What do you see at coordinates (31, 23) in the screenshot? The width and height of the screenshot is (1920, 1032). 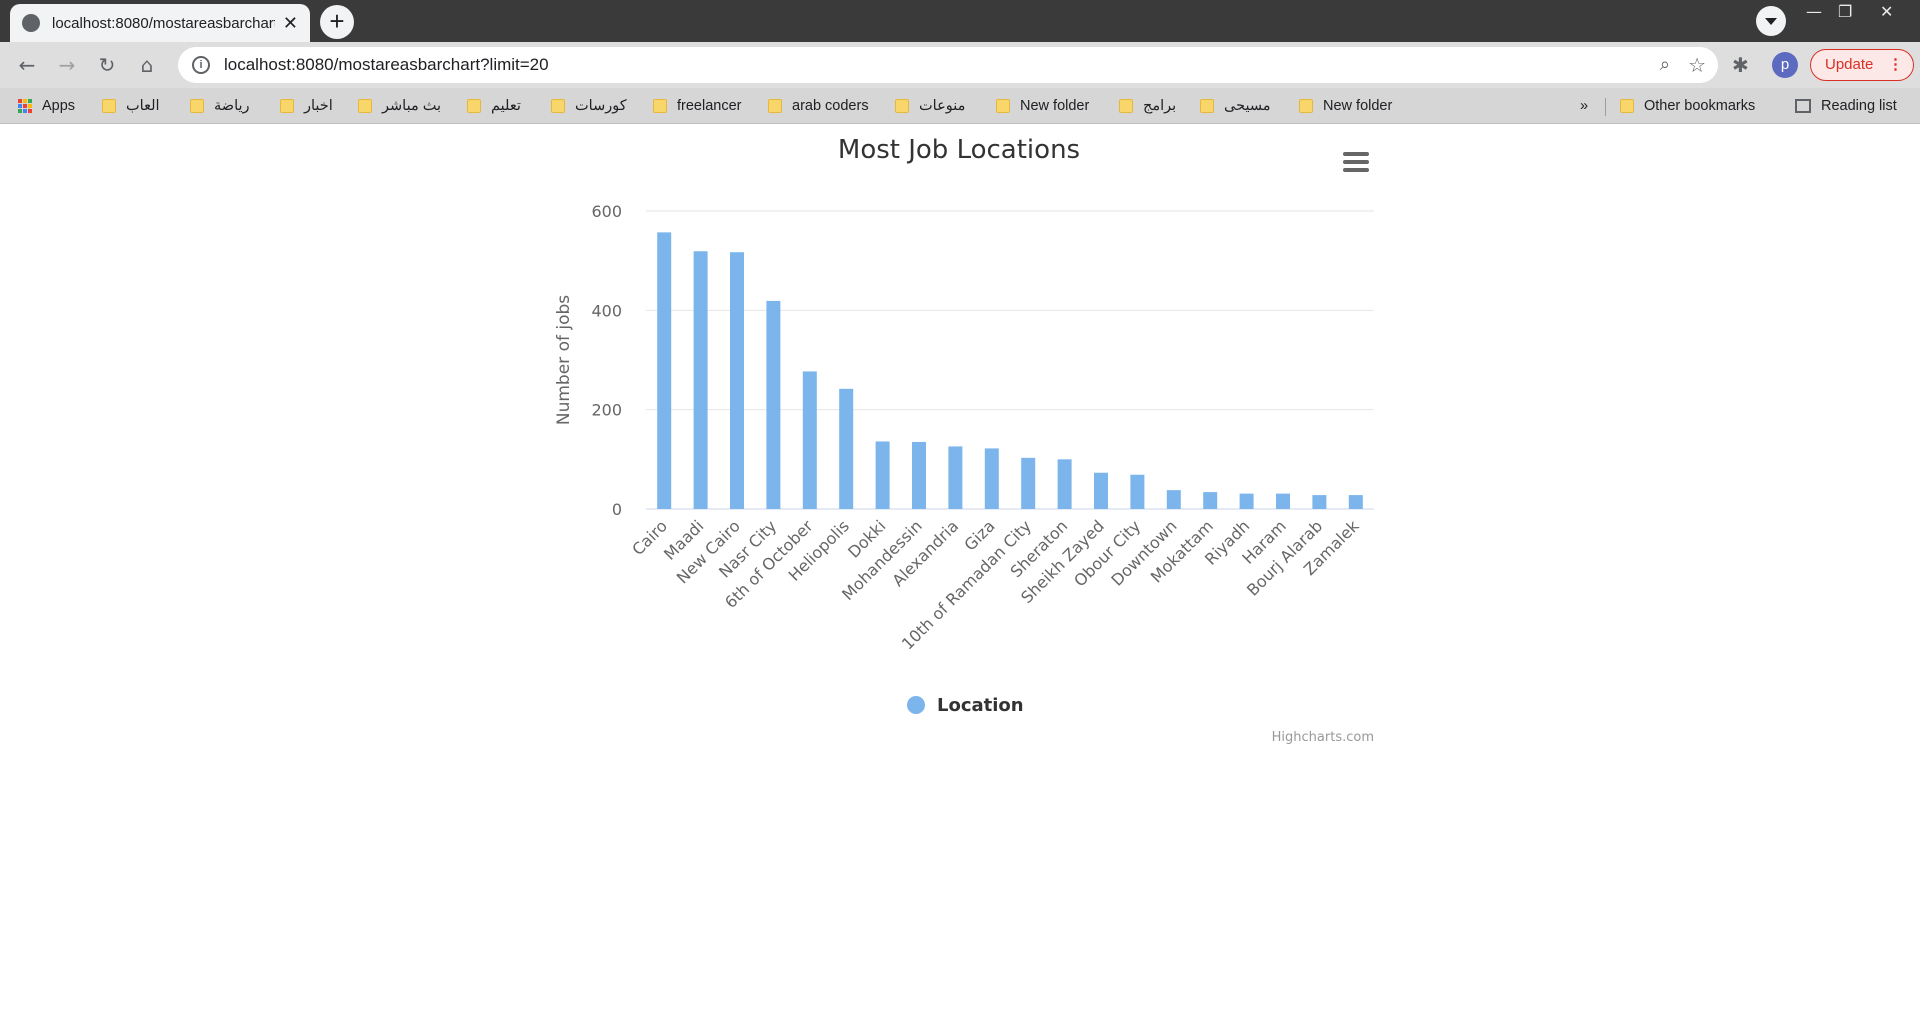 I see `globe-icon` at bounding box center [31, 23].